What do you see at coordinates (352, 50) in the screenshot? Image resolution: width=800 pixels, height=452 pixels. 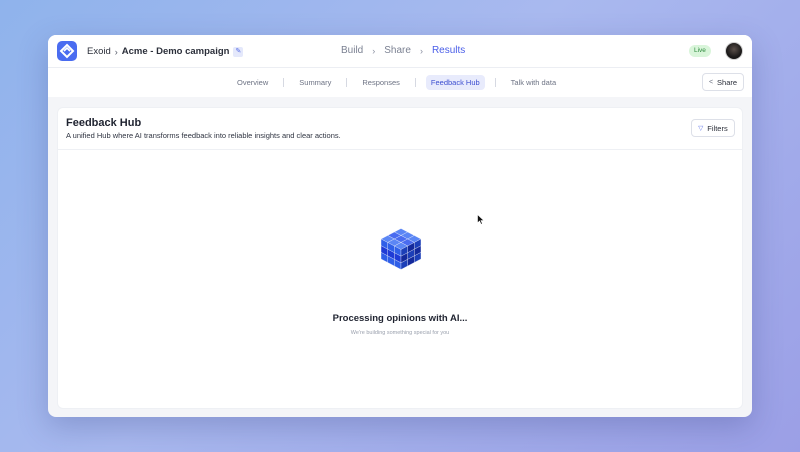 I see `step-build: Build` at bounding box center [352, 50].